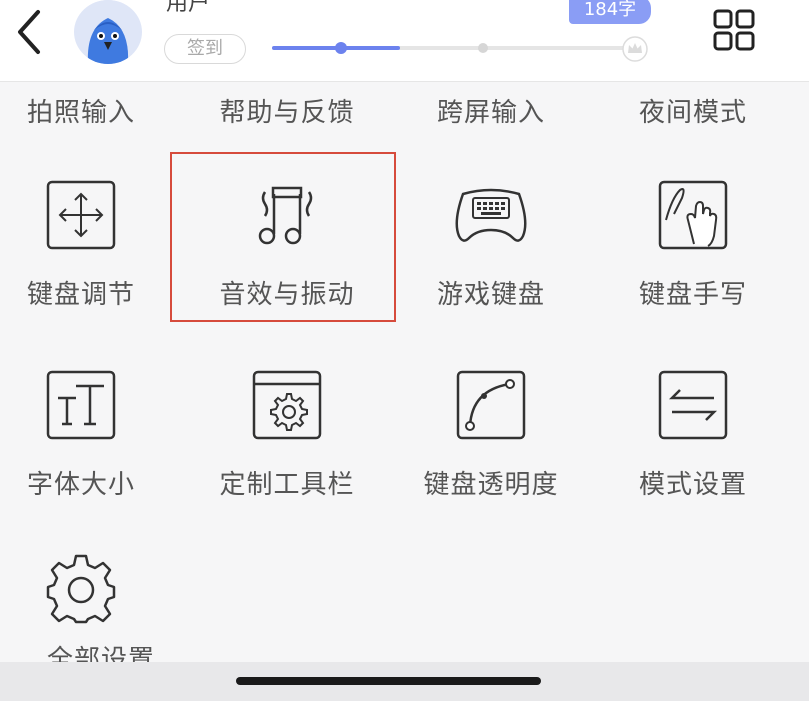 This screenshot has width=809, height=701. What do you see at coordinates (490, 295) in the screenshot?
I see `menu-item-label: 游戏键盘` at bounding box center [490, 295].